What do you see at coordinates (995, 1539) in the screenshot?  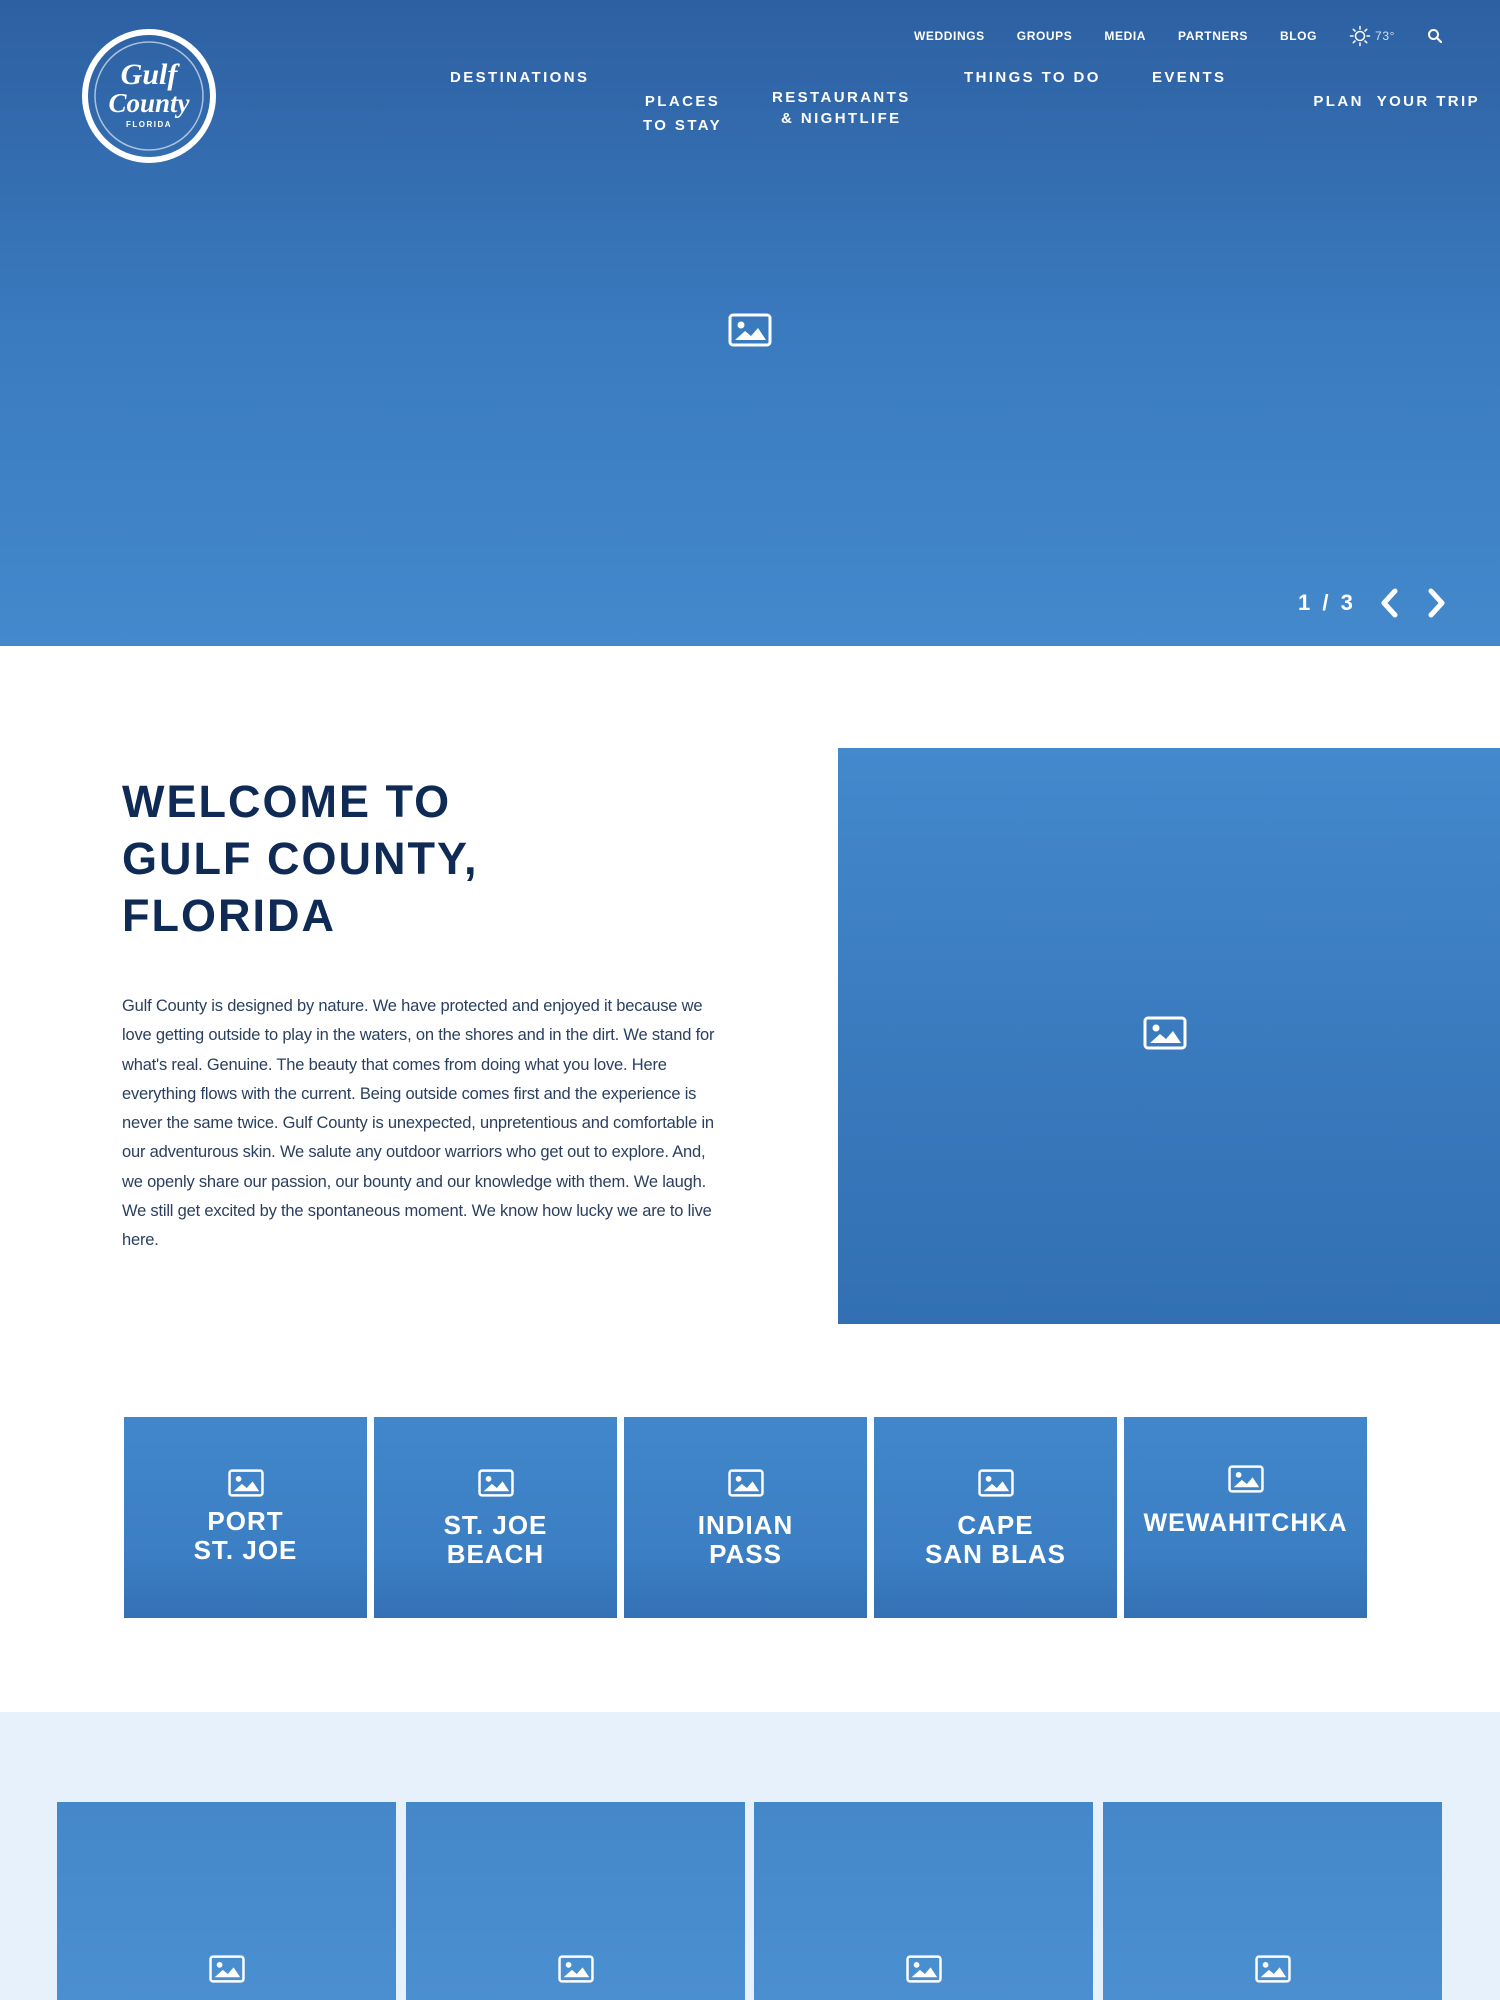 I see `destination-tile-label: CAPE SAN BLAS` at bounding box center [995, 1539].